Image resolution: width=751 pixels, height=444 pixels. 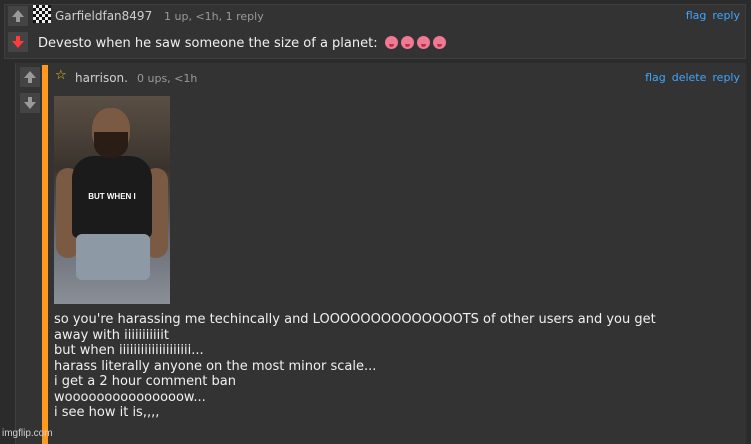 I want to click on delete-link: delete, so click(x=689, y=77).